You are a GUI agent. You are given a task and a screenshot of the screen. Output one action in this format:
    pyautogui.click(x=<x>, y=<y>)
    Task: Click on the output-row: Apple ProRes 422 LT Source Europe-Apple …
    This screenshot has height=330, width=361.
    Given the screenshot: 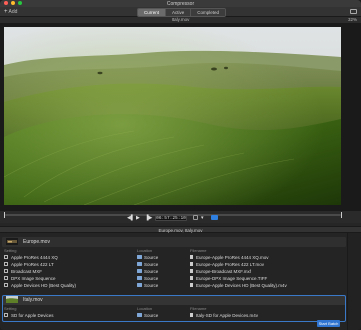 What is the action you would take?
    pyautogui.click(x=173, y=264)
    